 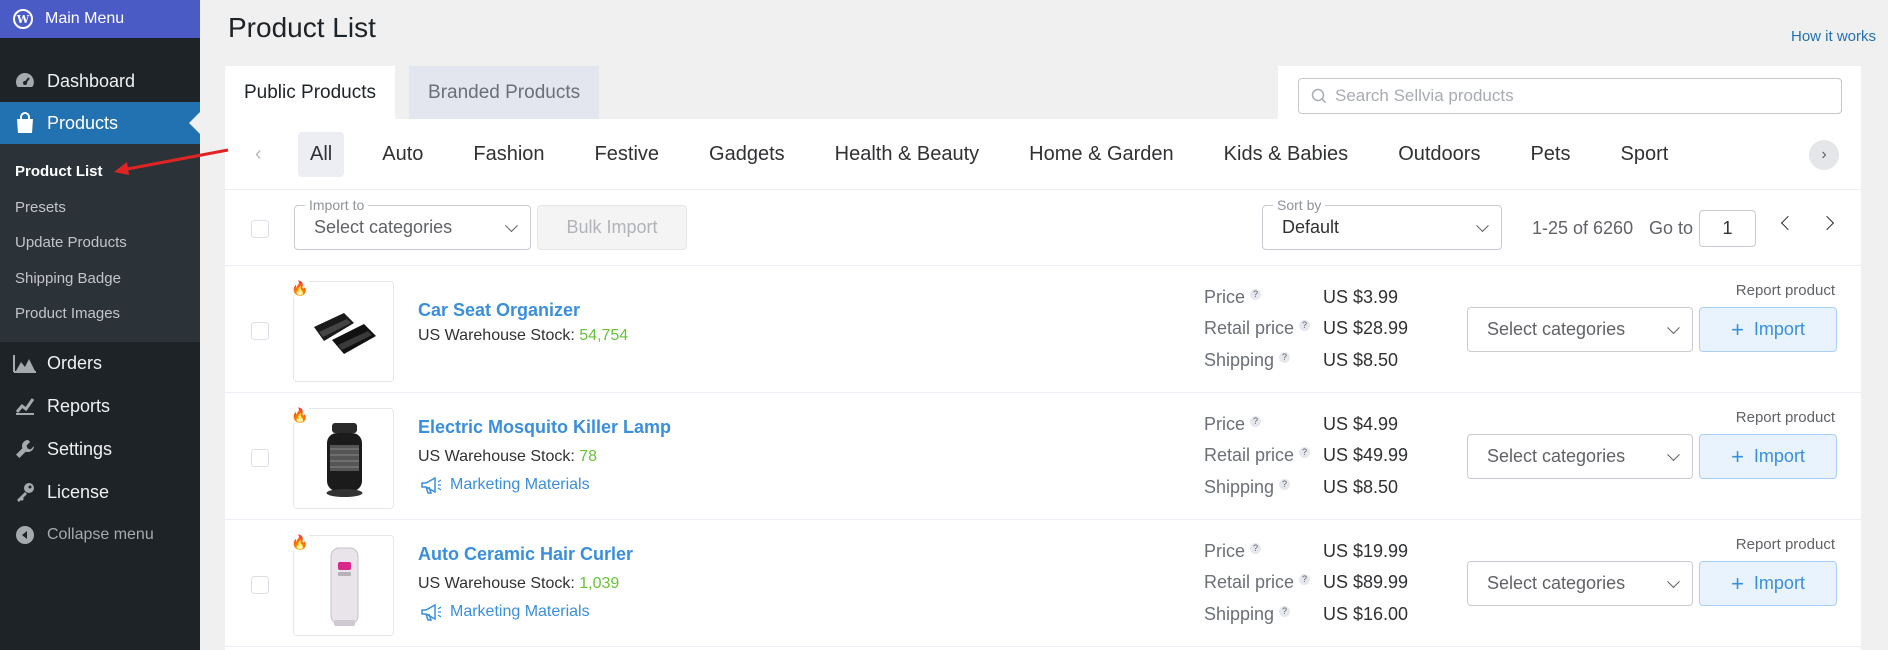 I want to click on category-all: All, so click(x=321, y=154).